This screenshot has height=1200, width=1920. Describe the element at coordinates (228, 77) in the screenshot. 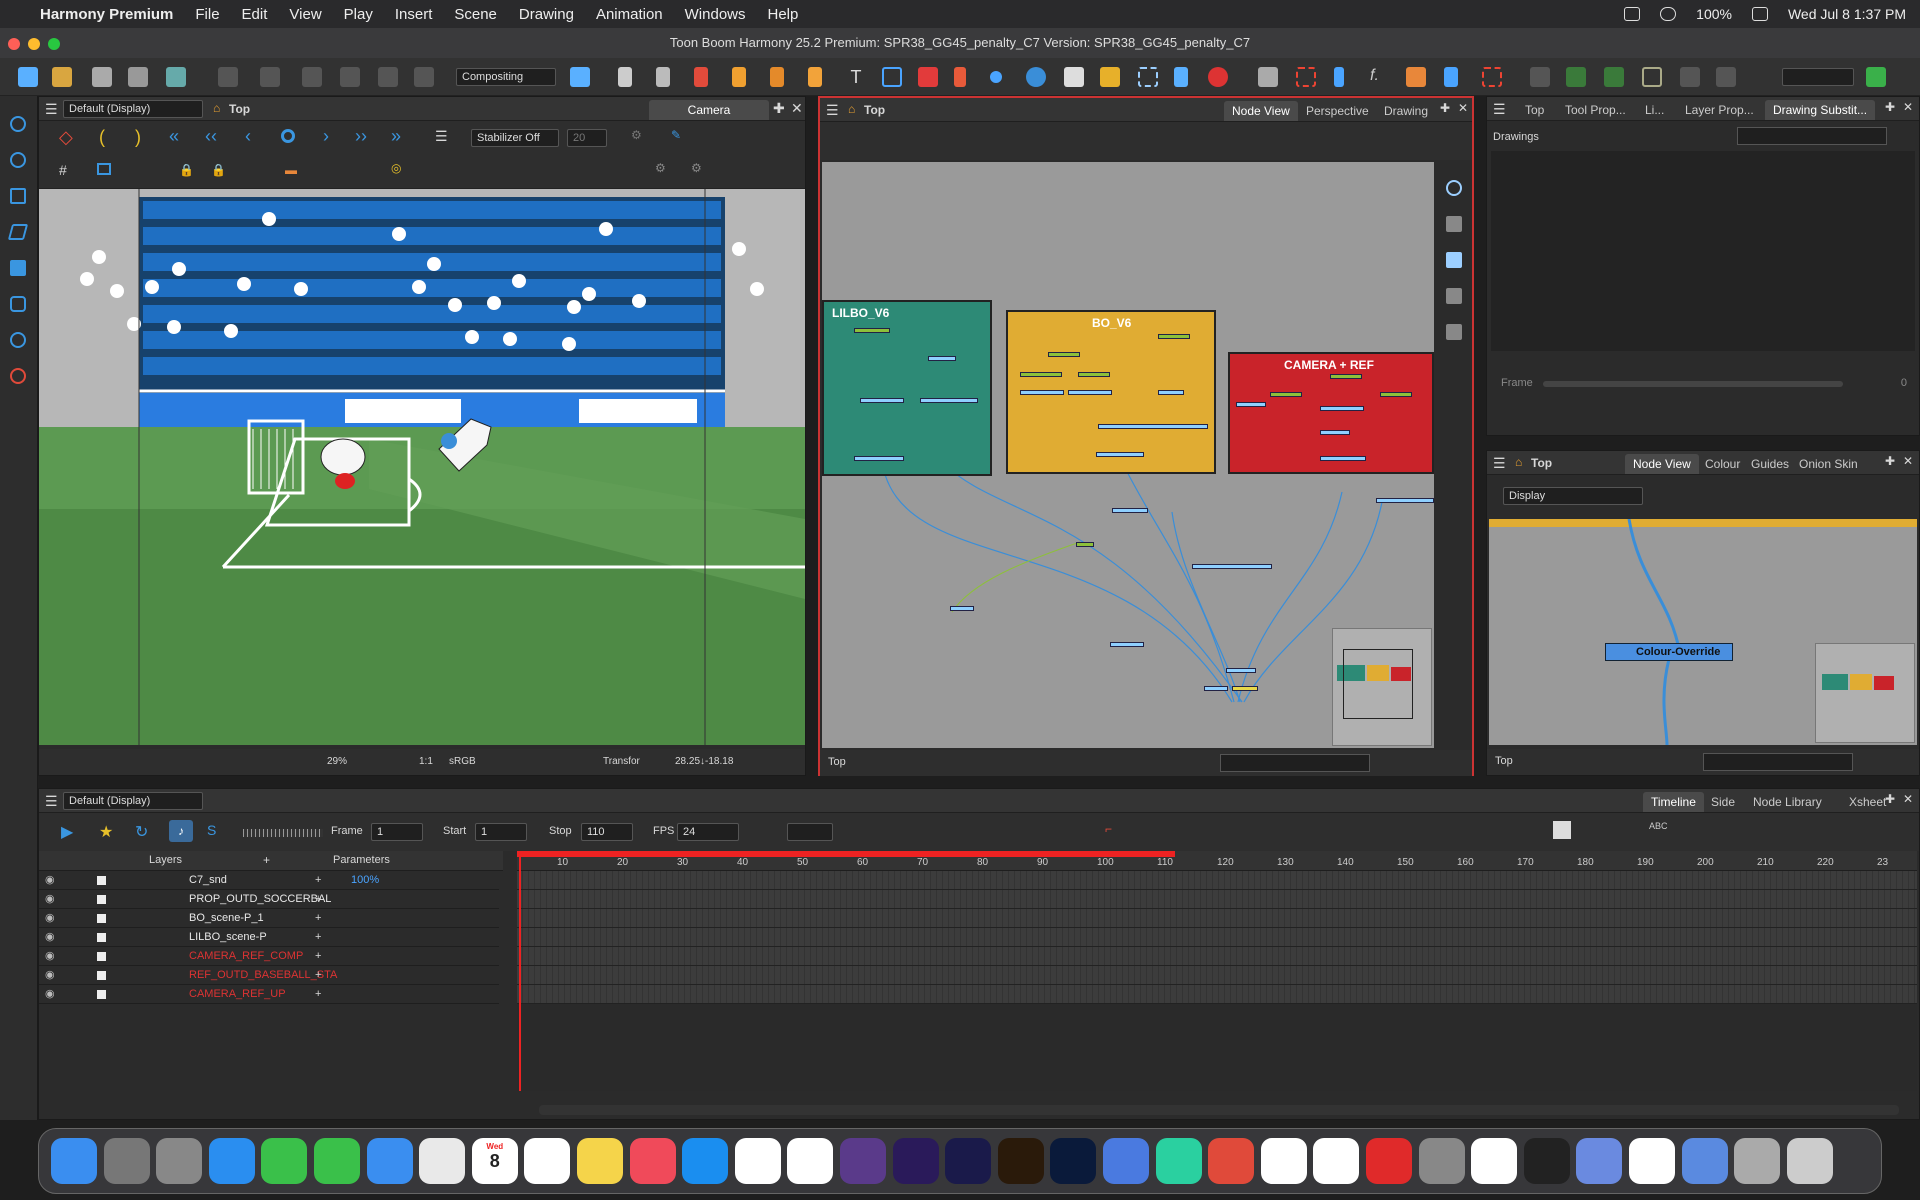

I see `undo-icon` at that location.